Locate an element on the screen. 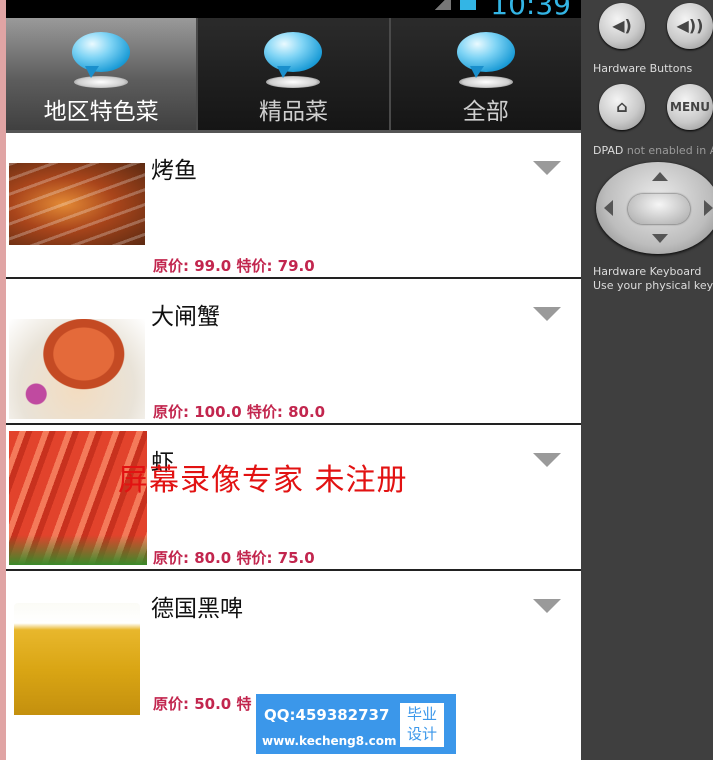 Image resolution: width=713 pixels, height=760 pixels. dpad-label-suffix: not enabled in AV is located at coordinates (669, 150).